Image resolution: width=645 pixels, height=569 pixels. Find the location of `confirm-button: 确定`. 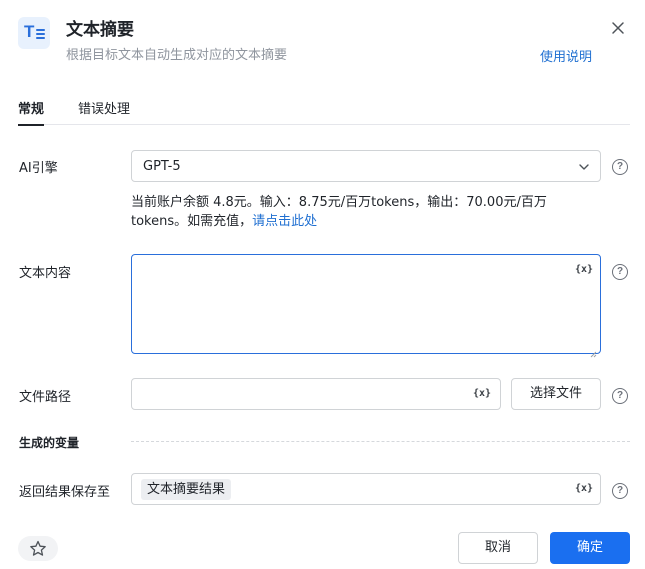

confirm-button: 确定 is located at coordinates (590, 548).